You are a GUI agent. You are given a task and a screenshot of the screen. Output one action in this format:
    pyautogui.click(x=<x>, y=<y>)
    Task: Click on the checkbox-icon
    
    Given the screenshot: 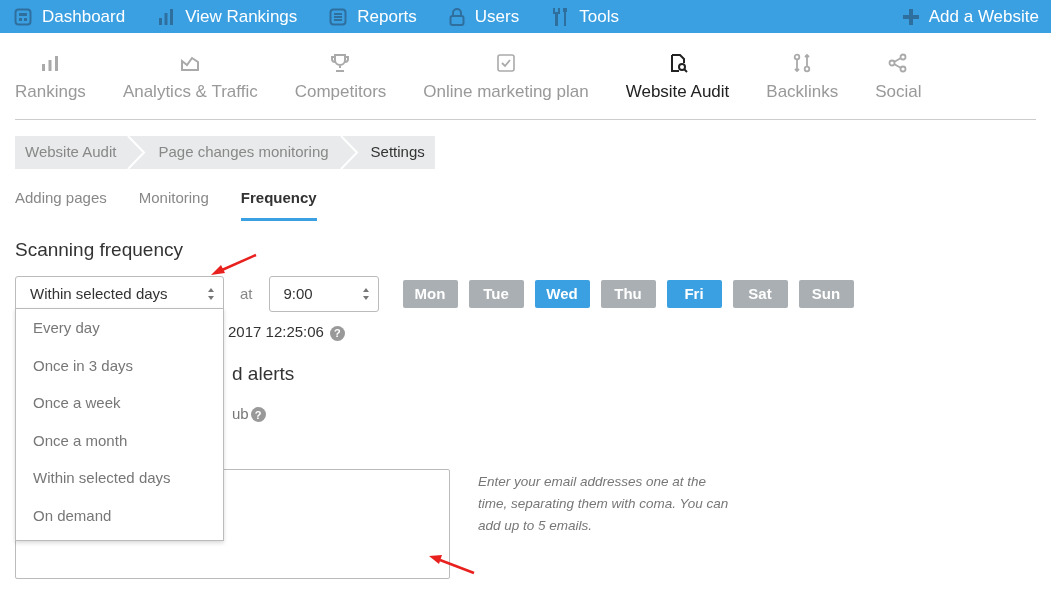 What is the action you would take?
    pyautogui.click(x=506, y=63)
    